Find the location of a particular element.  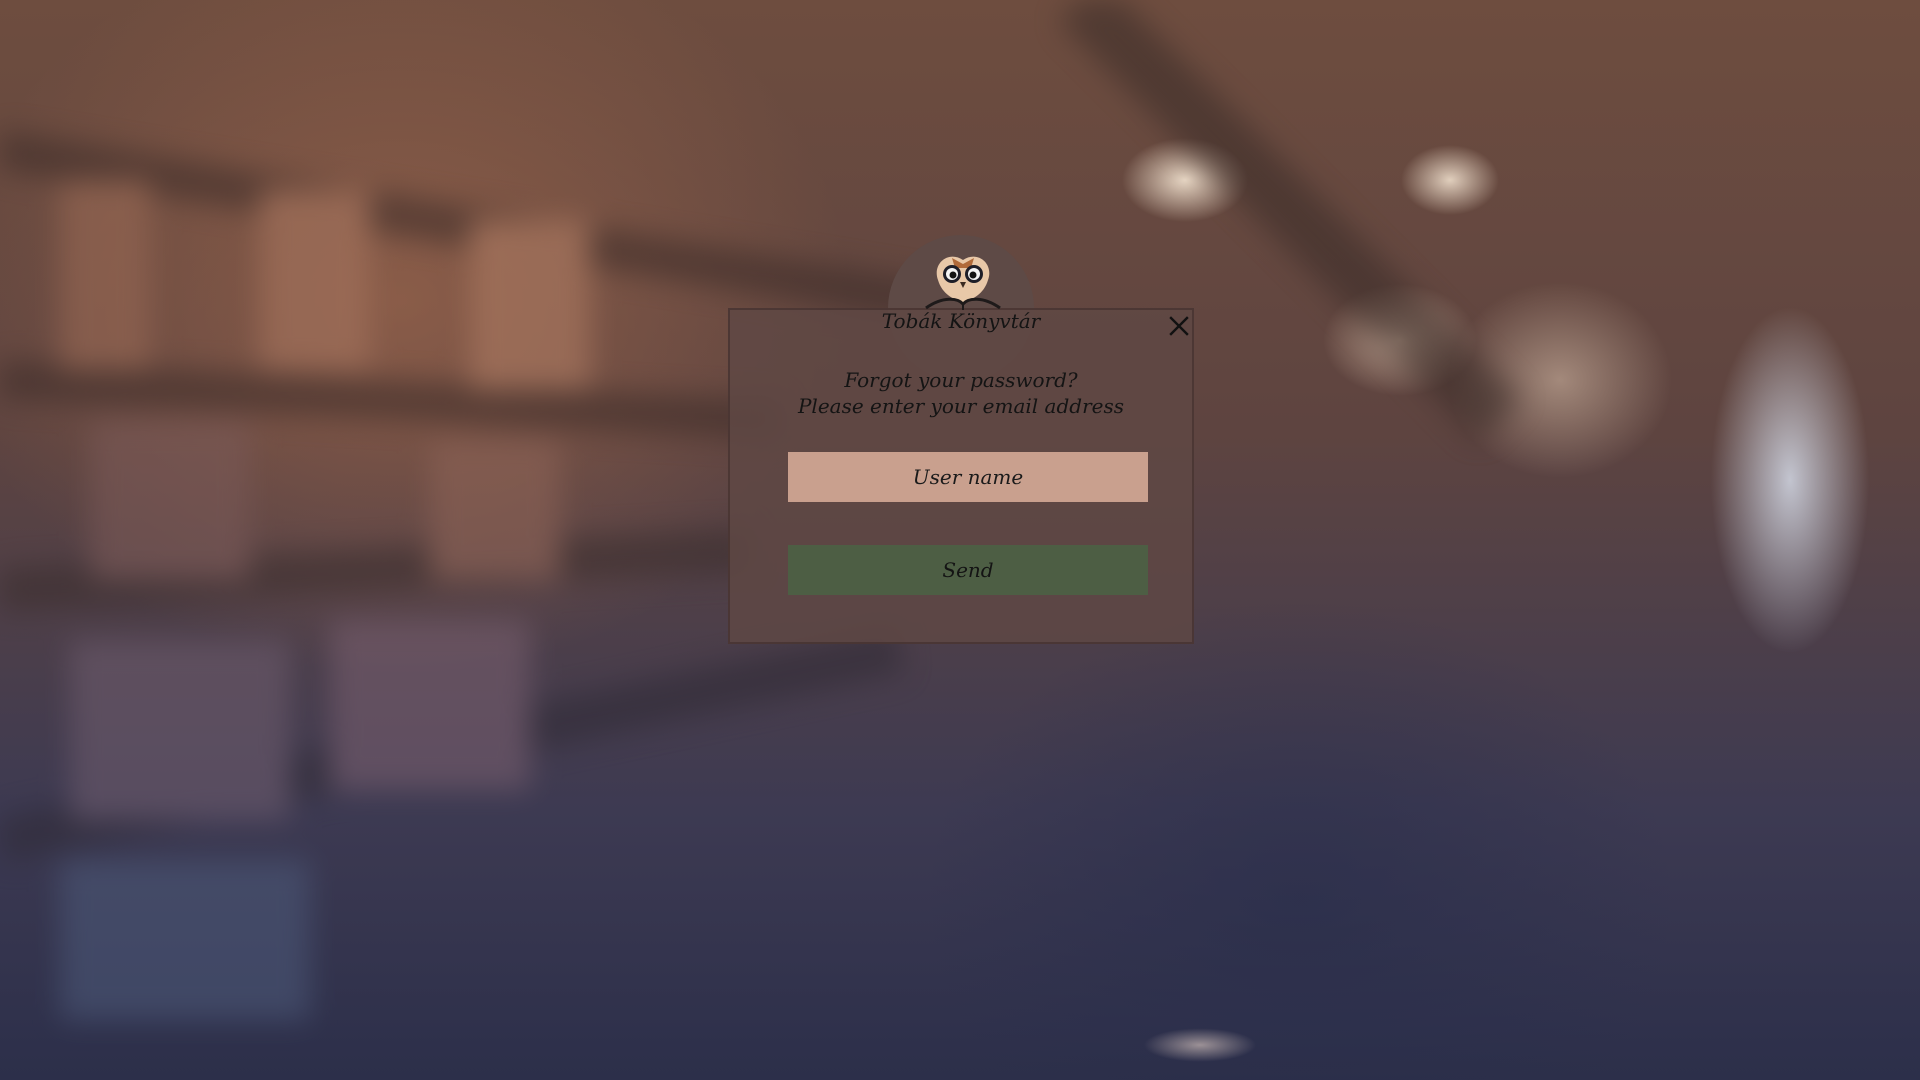

username-input is located at coordinates (968, 477).